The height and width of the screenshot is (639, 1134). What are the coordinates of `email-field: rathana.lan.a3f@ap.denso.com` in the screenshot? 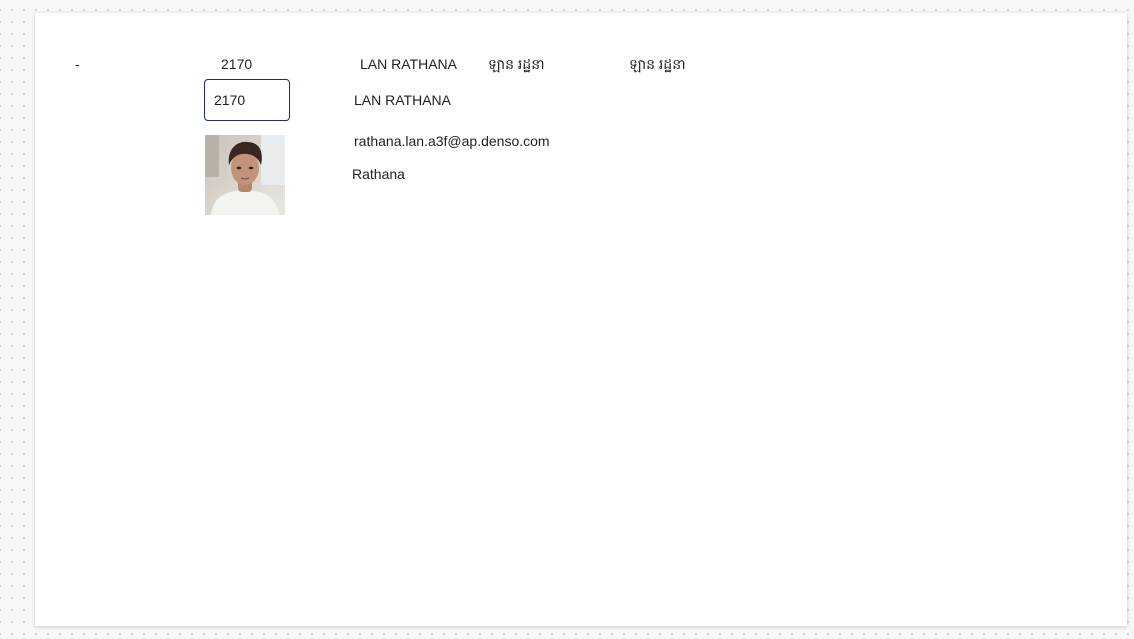 It's located at (452, 141).